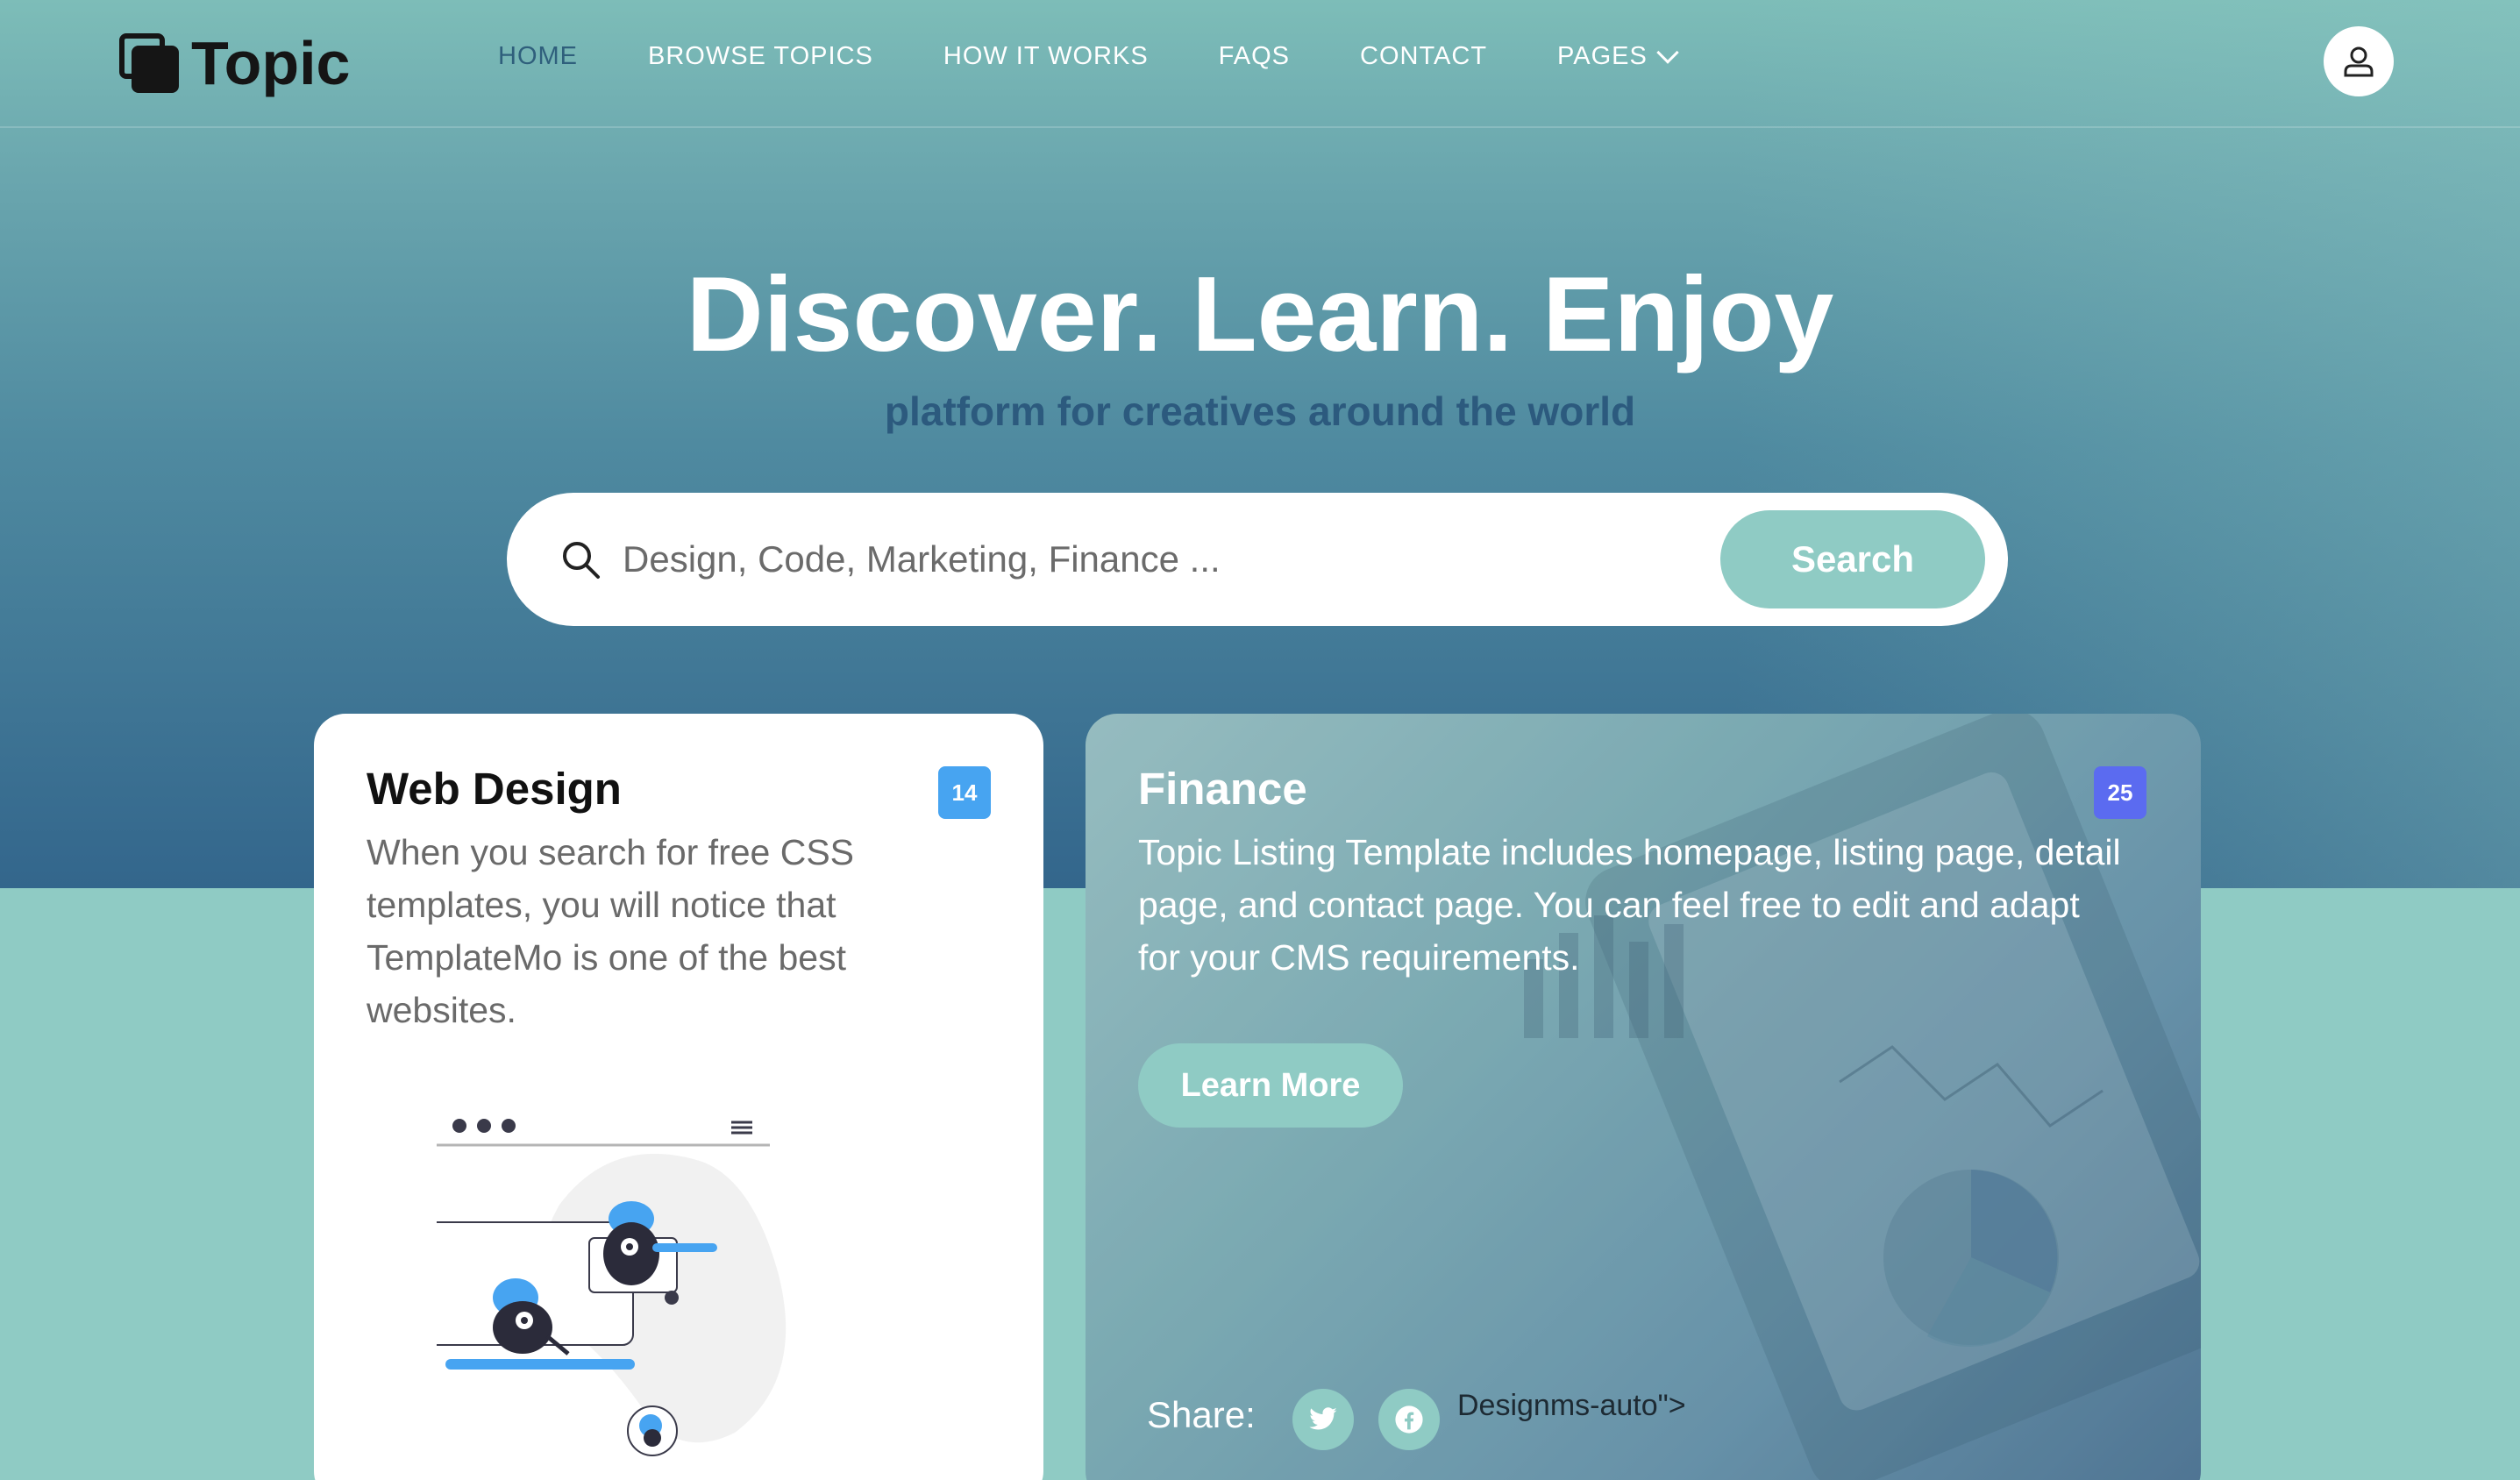  Describe the element at coordinates (1571, 1405) in the screenshot. I see `share-extra-text: Designms-auto">` at that location.